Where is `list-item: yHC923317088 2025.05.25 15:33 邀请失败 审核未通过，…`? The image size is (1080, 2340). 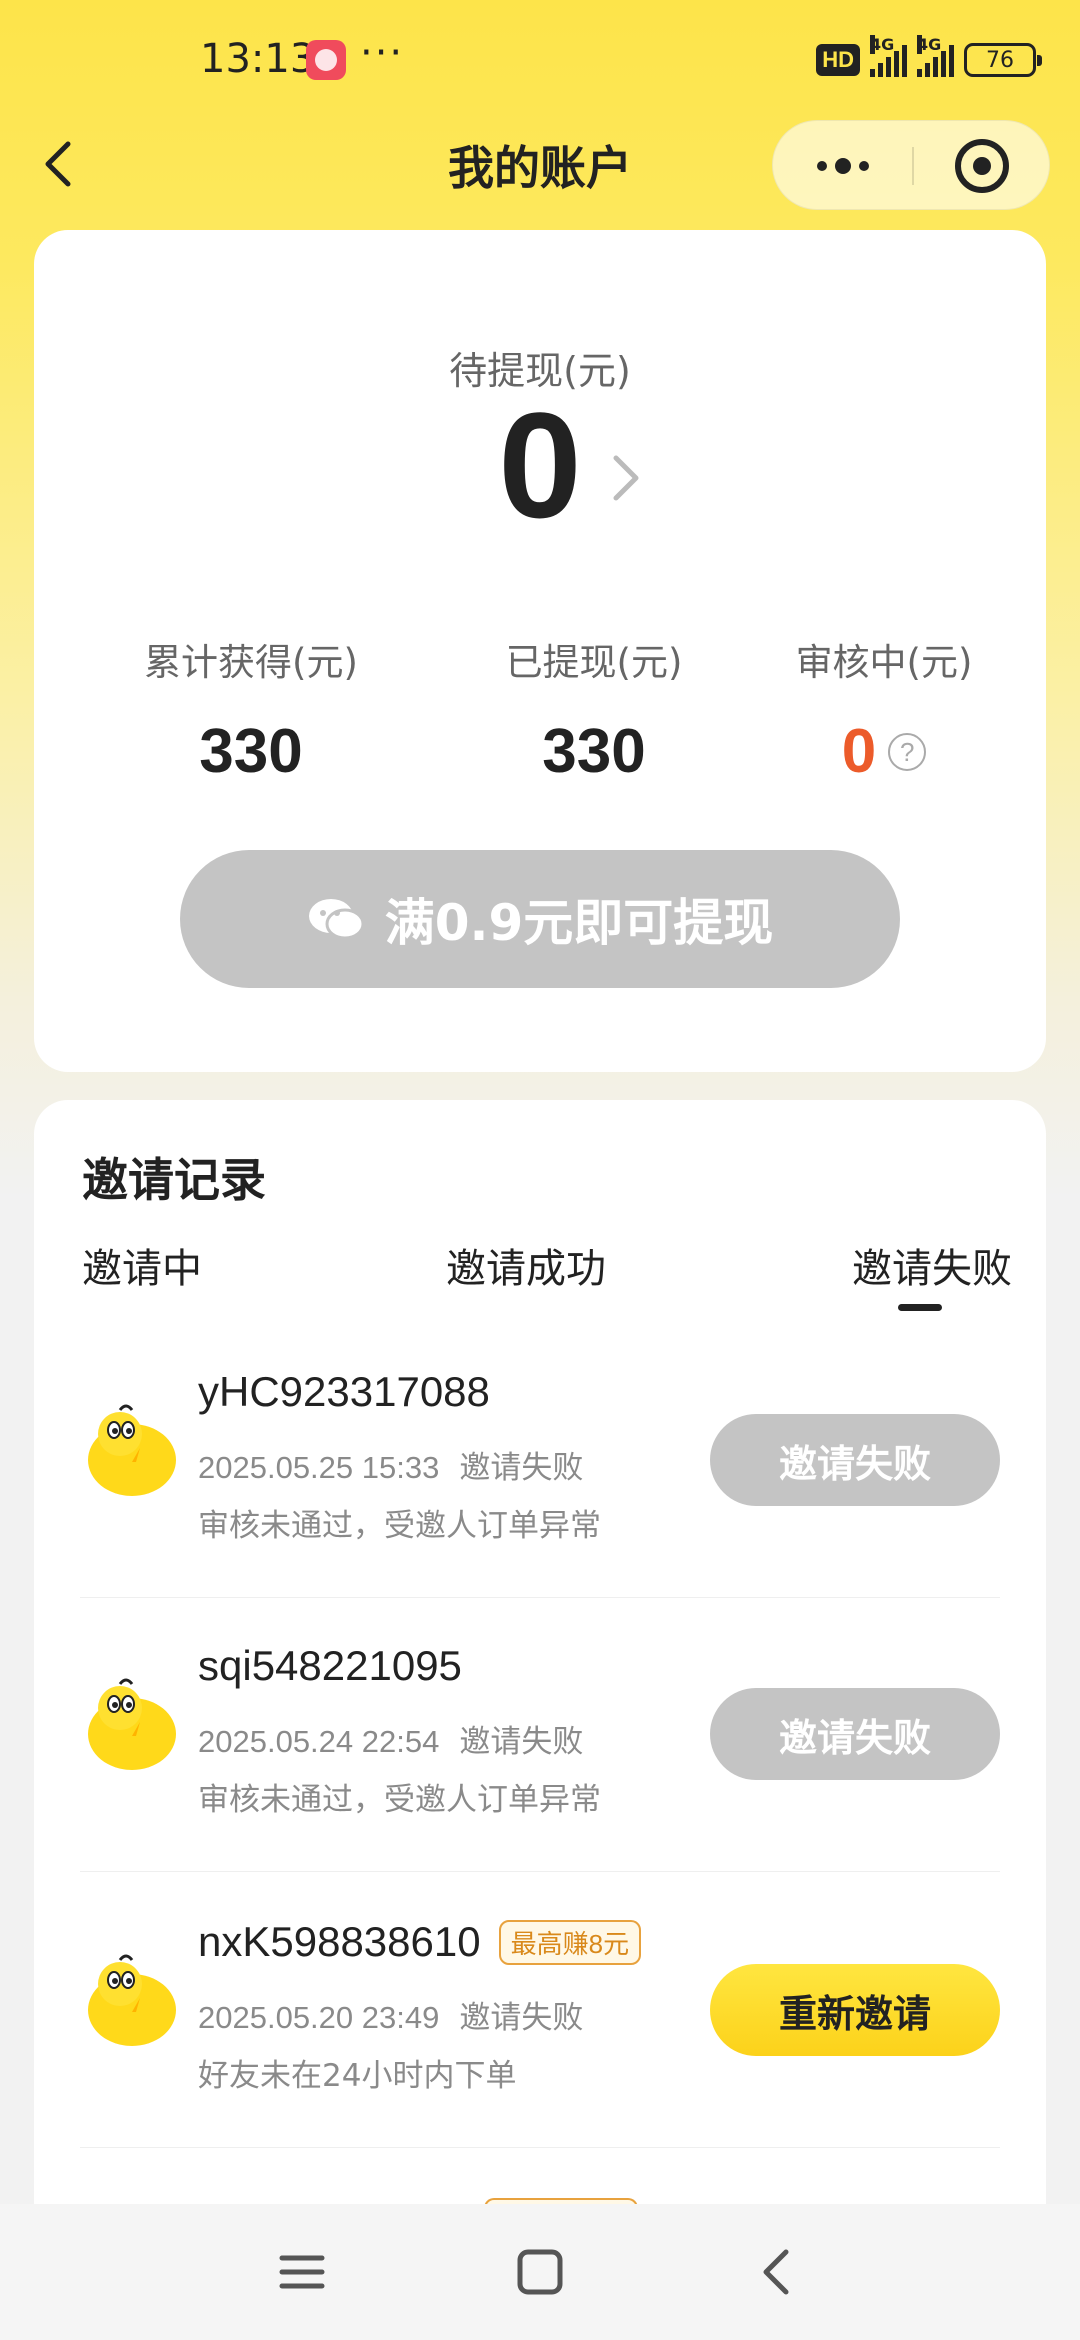
list-item: yHC923317088 2025.05.25 15:33 邀请失败 审核未通过，… is located at coordinates (540, 1478).